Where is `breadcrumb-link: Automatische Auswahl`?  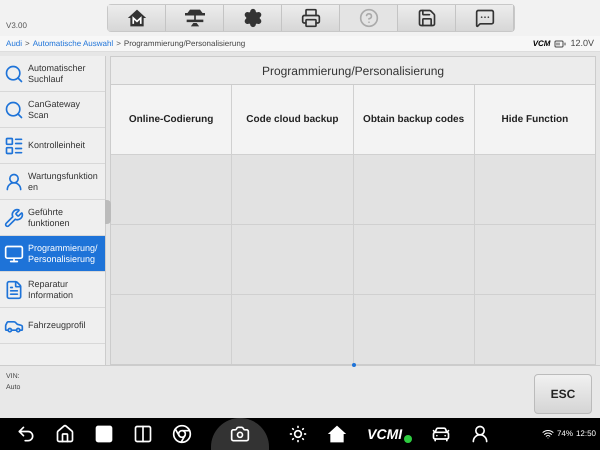
breadcrumb-link: Automatische Auswahl is located at coordinates (73, 44).